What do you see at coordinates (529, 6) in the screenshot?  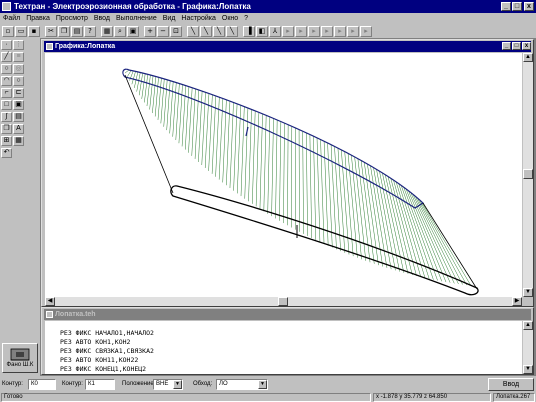 I see `close-button: x` at bounding box center [529, 6].